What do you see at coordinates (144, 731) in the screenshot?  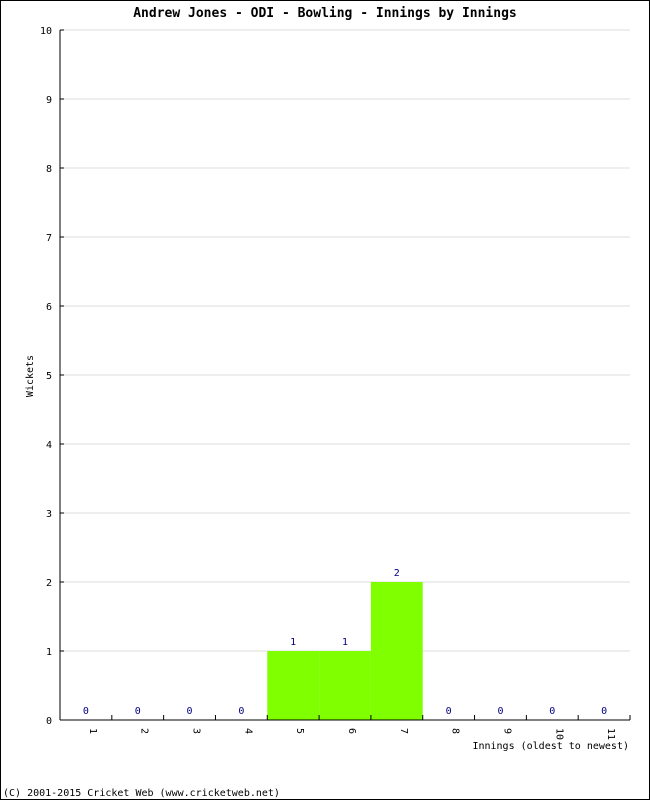 I see `x-tick-label: 2` at bounding box center [144, 731].